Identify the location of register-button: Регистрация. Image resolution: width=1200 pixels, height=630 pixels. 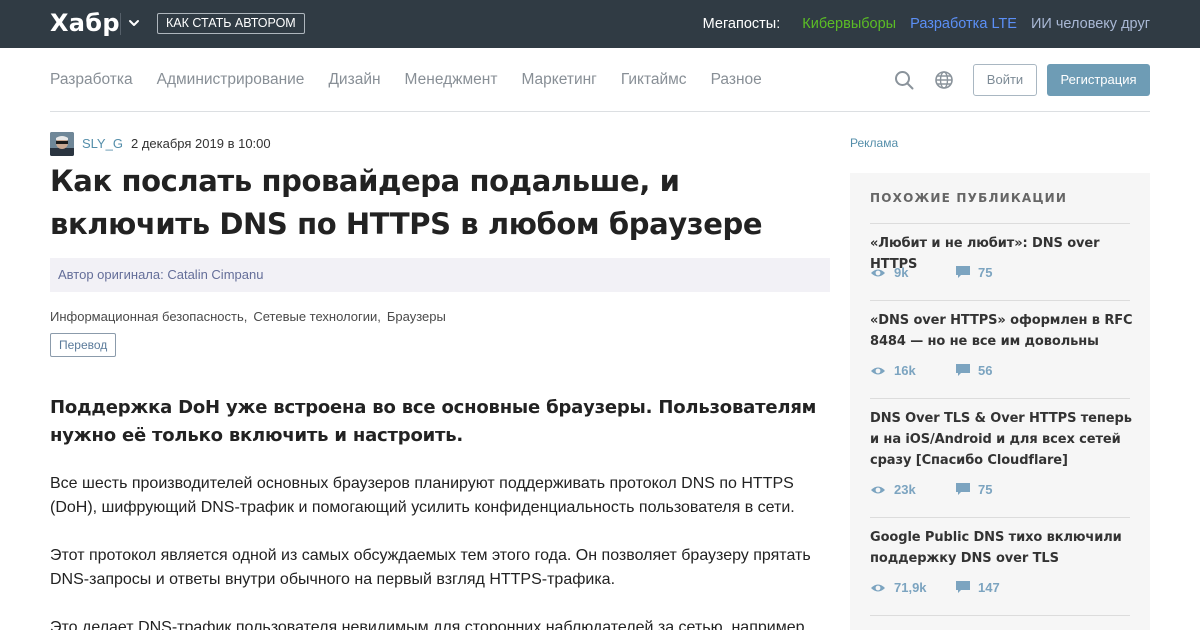
(1098, 80).